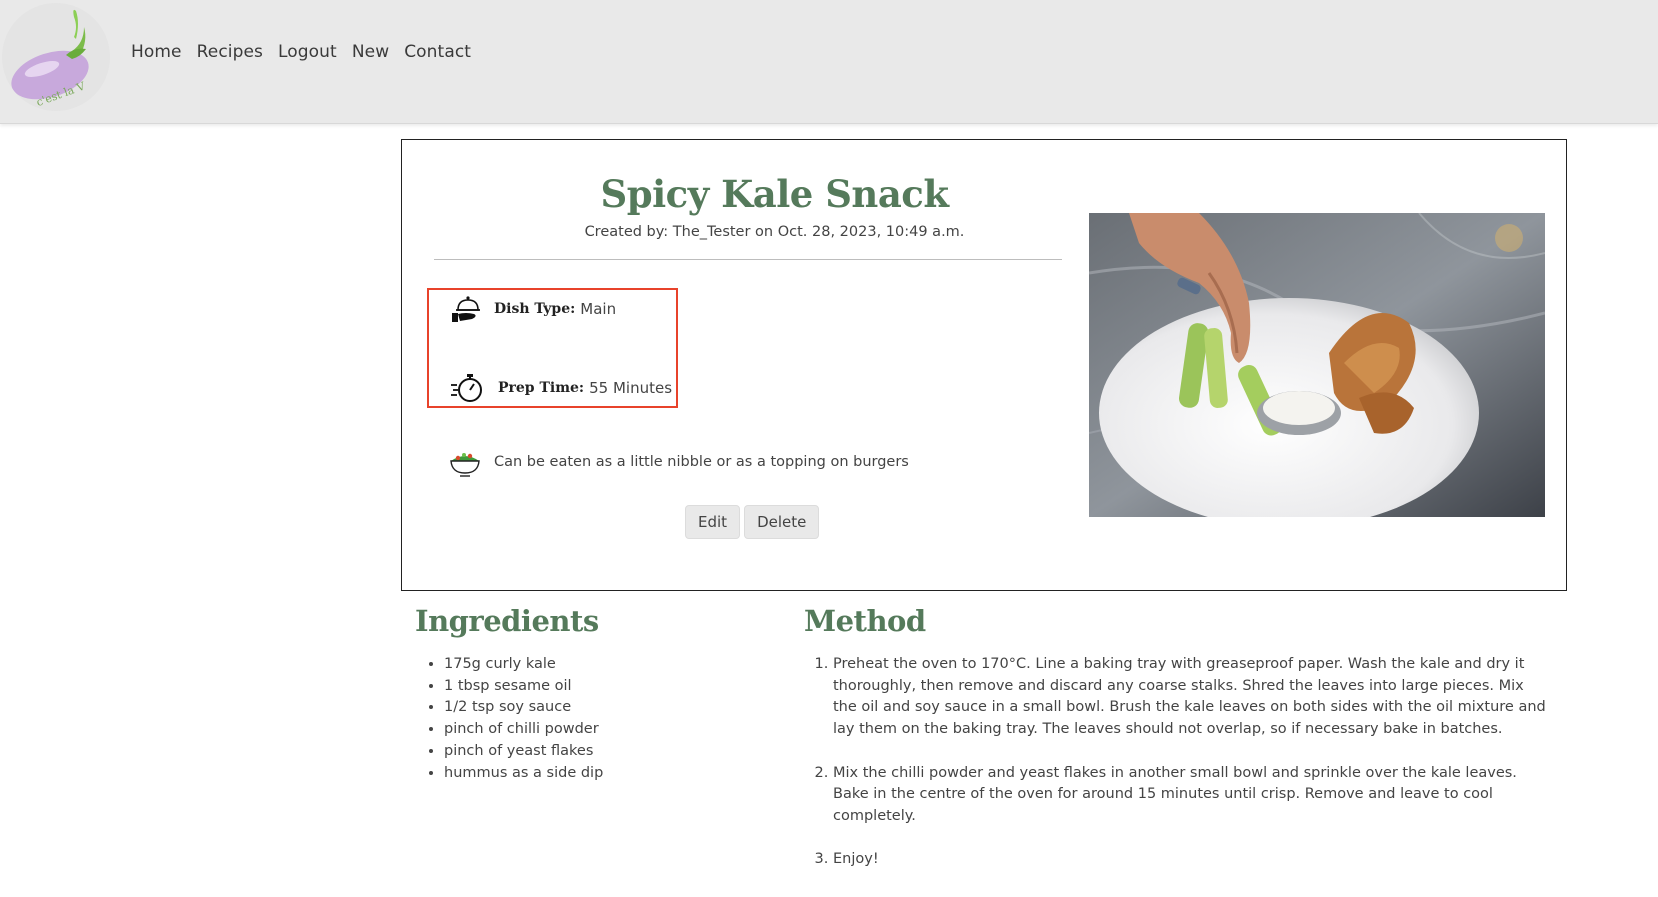  Describe the element at coordinates (467, 388) in the screenshot. I see `stopwatch-icon` at that location.